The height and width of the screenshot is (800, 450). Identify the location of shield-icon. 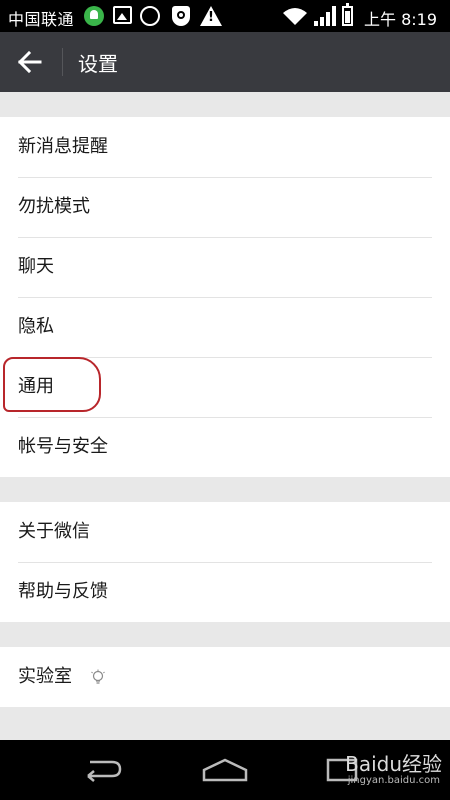
(181, 16).